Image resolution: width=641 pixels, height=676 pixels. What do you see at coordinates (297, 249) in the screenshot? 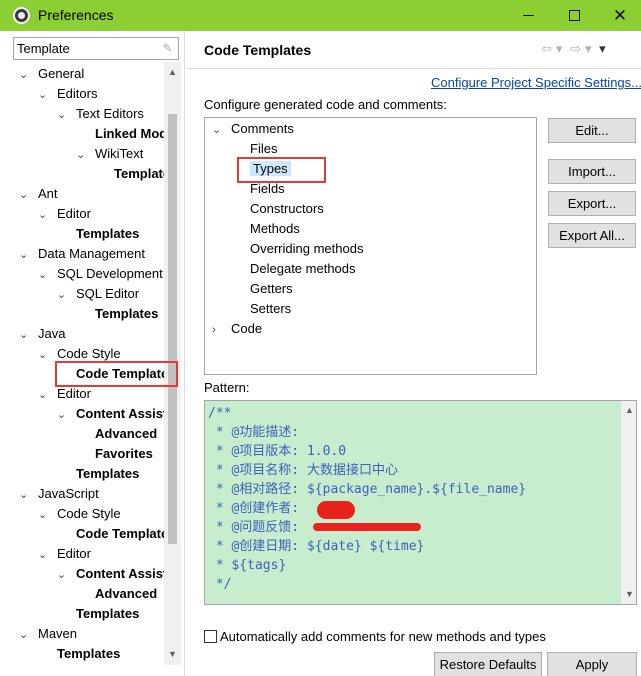
I see `template-item: Overriding methods` at bounding box center [297, 249].